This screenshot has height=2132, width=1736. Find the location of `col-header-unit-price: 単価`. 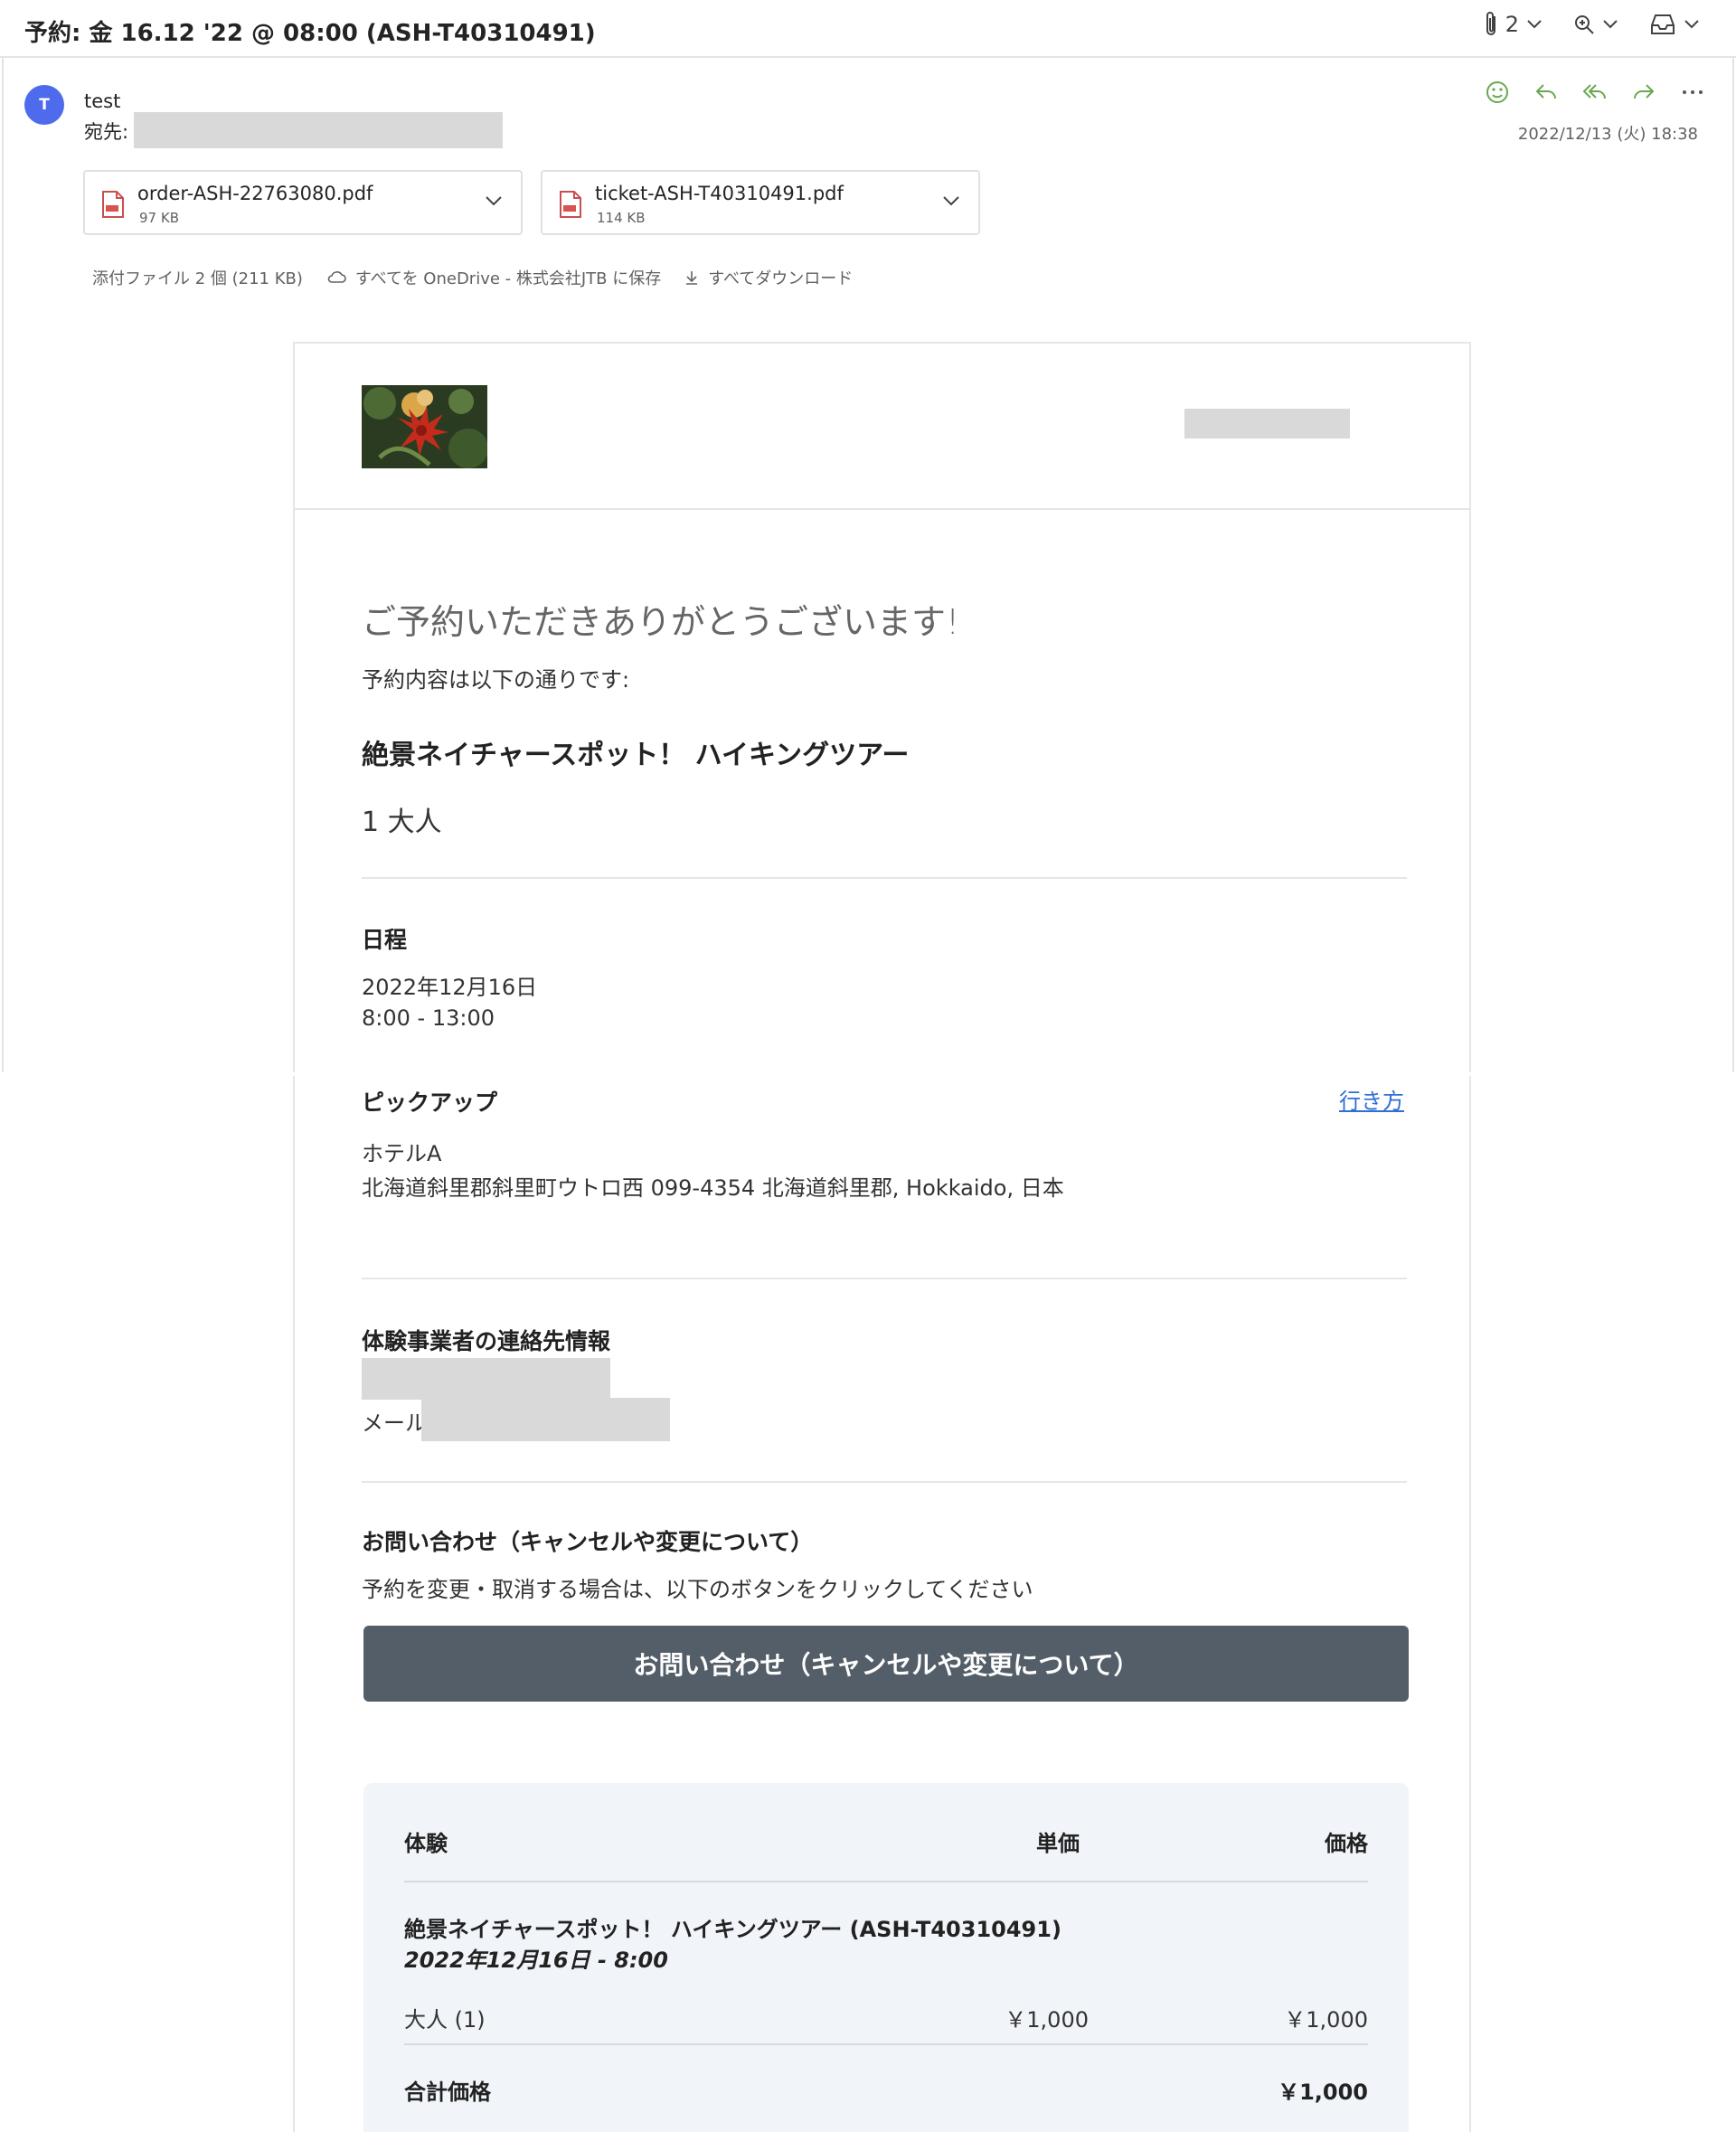

col-header-unit-price: 単価 is located at coordinates (1058, 1843).